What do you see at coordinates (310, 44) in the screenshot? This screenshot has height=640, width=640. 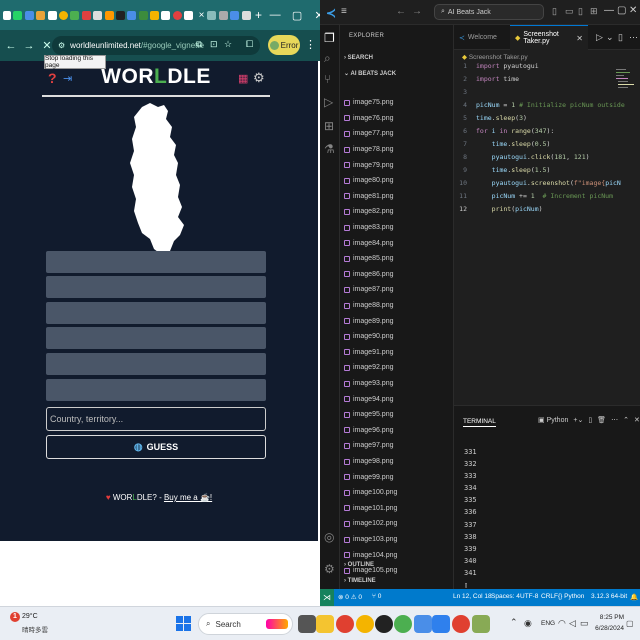 I see `chrome-menu-icon: ⋮` at bounding box center [310, 44].